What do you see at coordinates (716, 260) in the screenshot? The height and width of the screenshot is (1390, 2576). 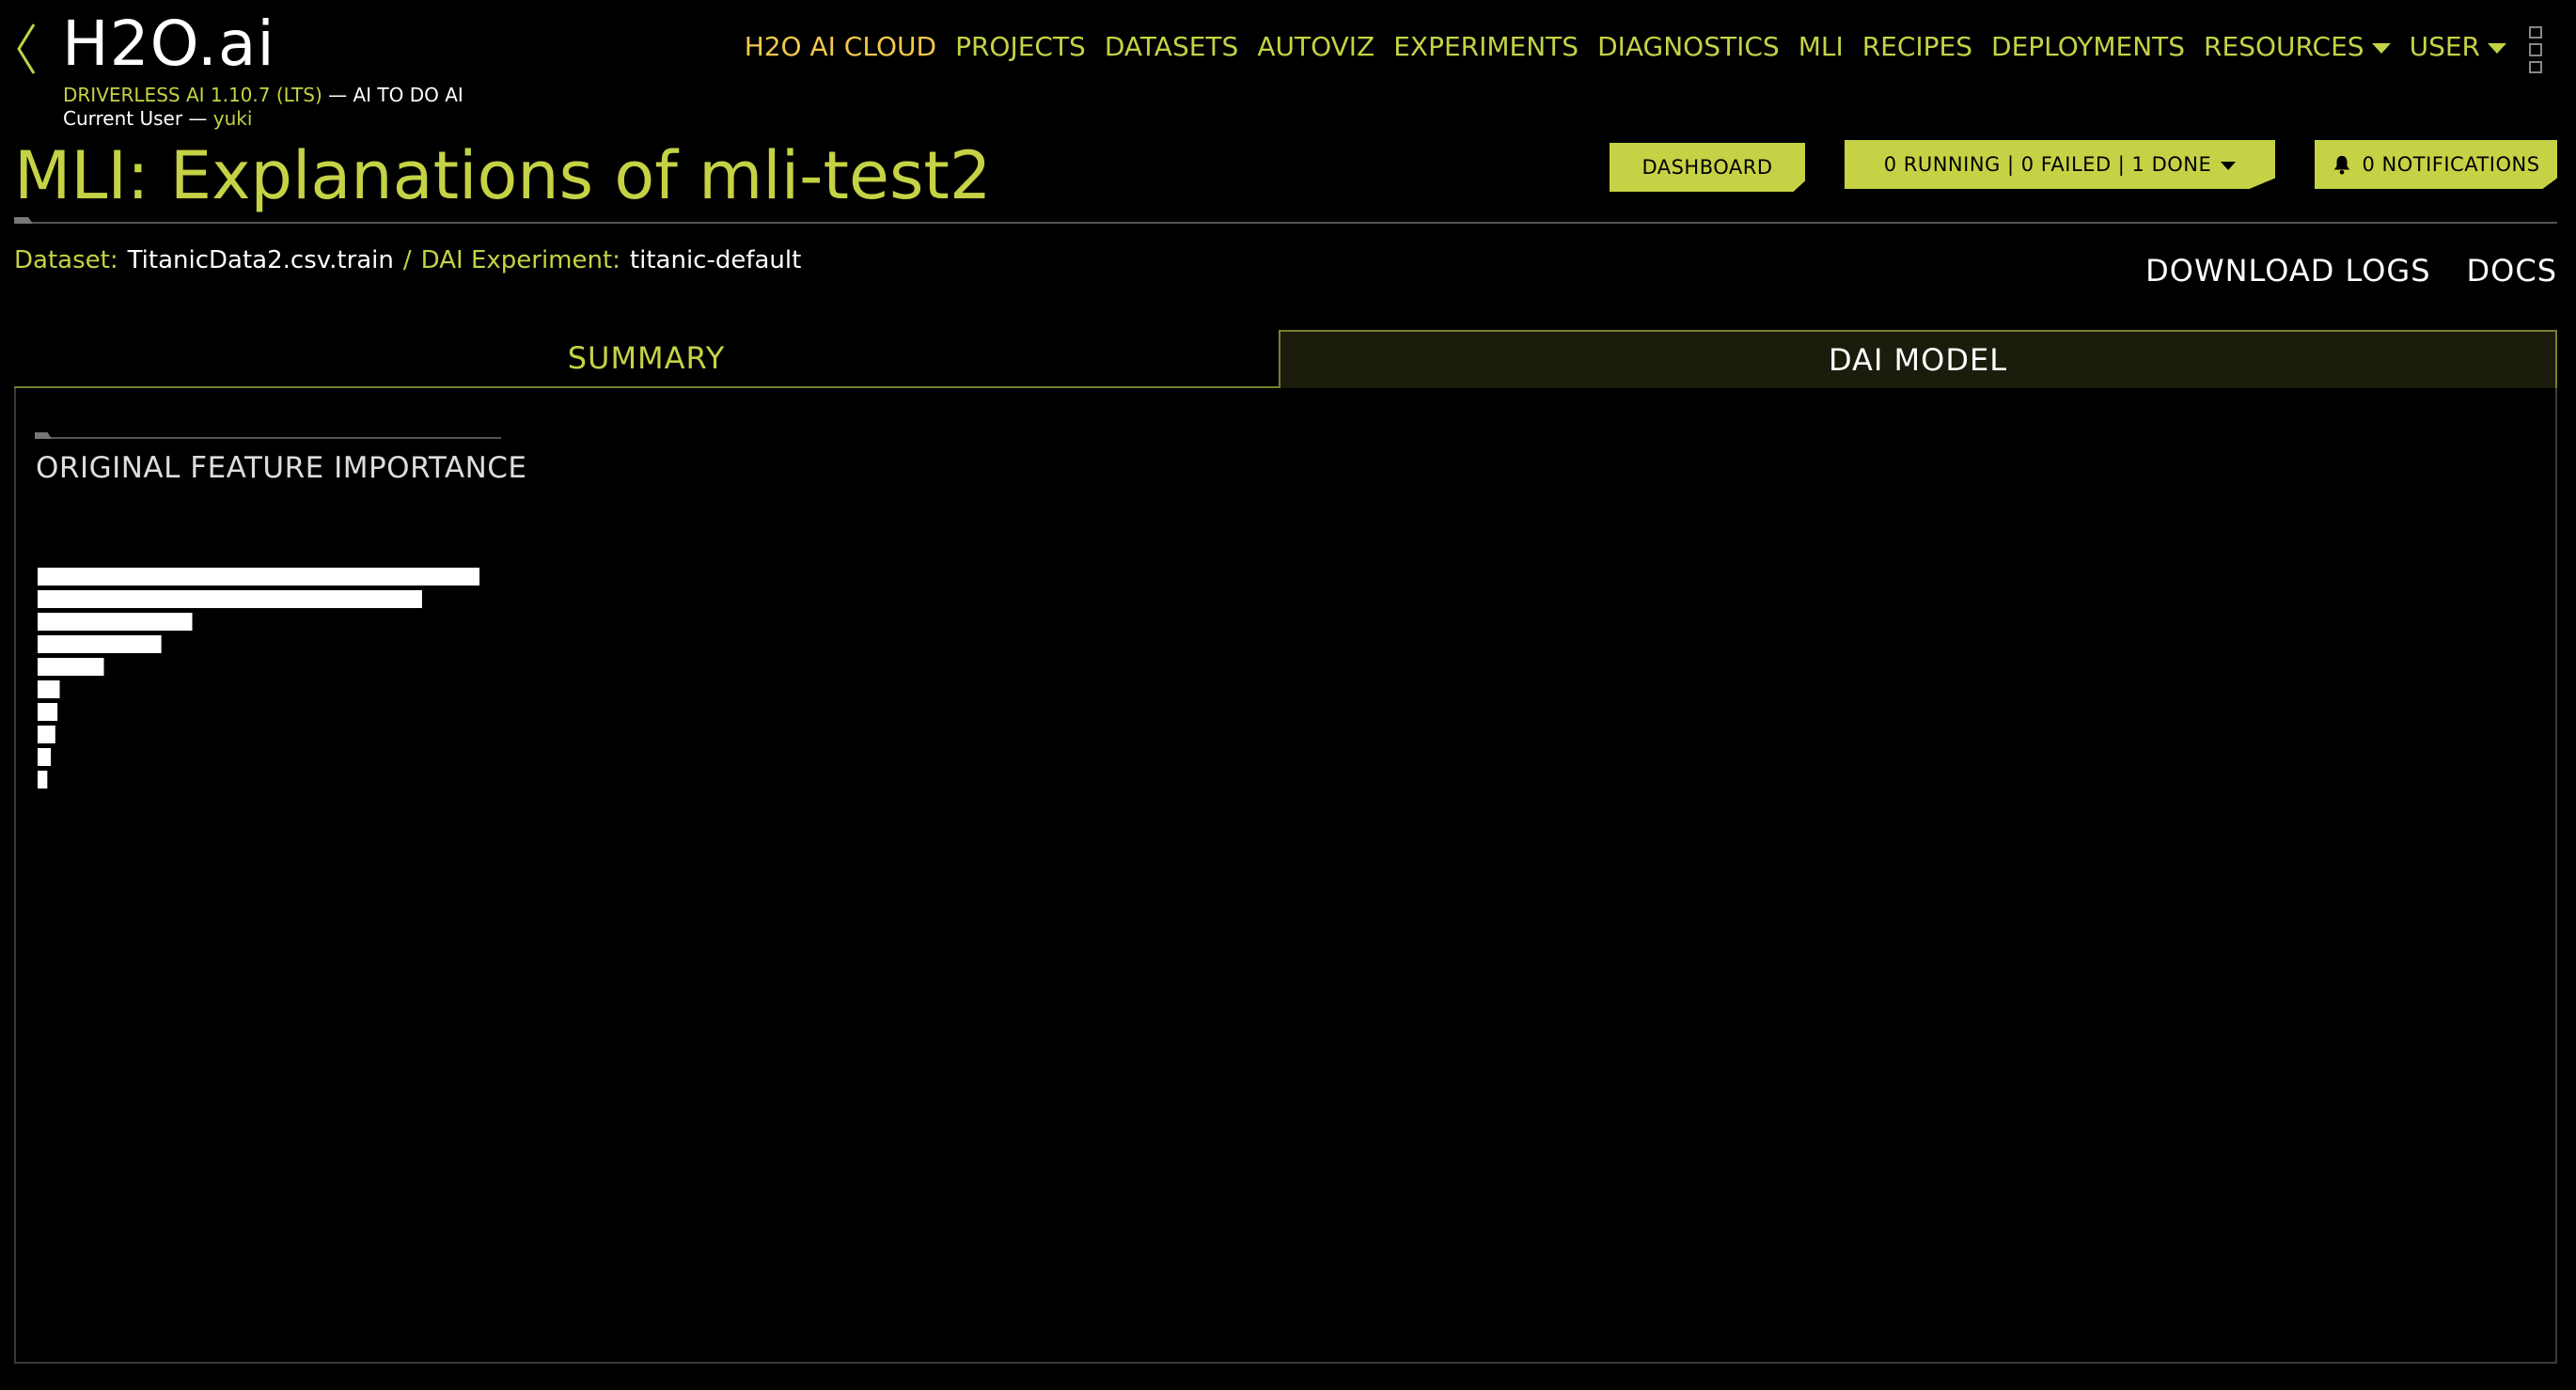 I see `experiment-value: titanic-default` at bounding box center [716, 260].